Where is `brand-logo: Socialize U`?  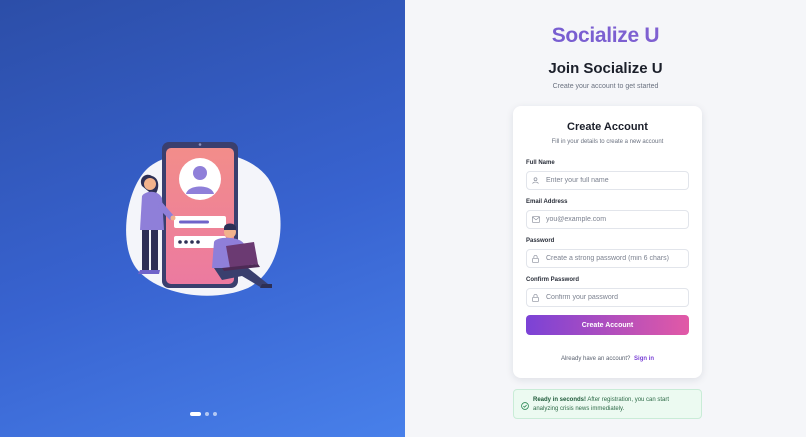
brand-logo: Socialize U is located at coordinates (605, 36).